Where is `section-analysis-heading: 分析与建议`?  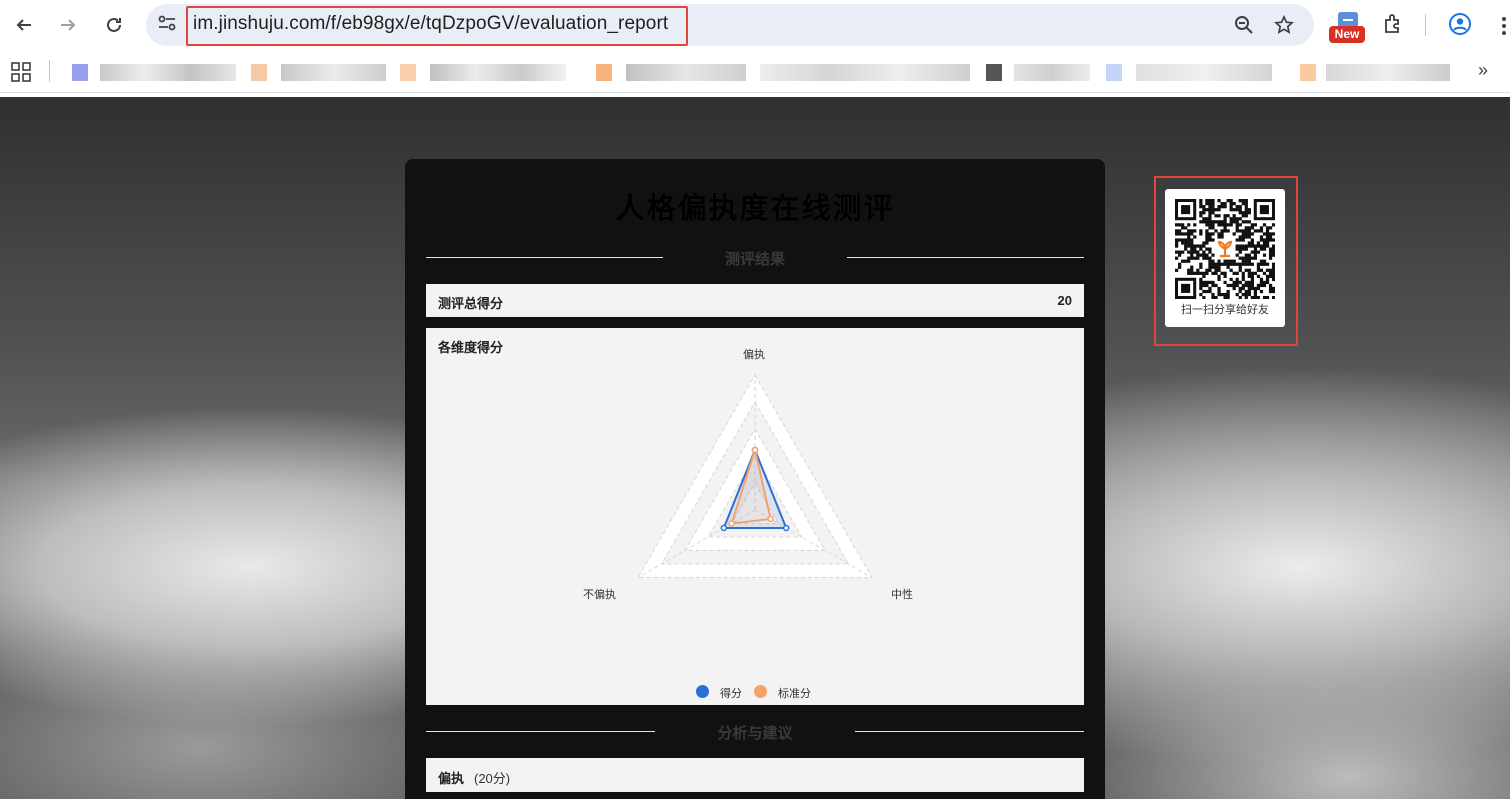 section-analysis-heading: 分析与建议 is located at coordinates (755, 733).